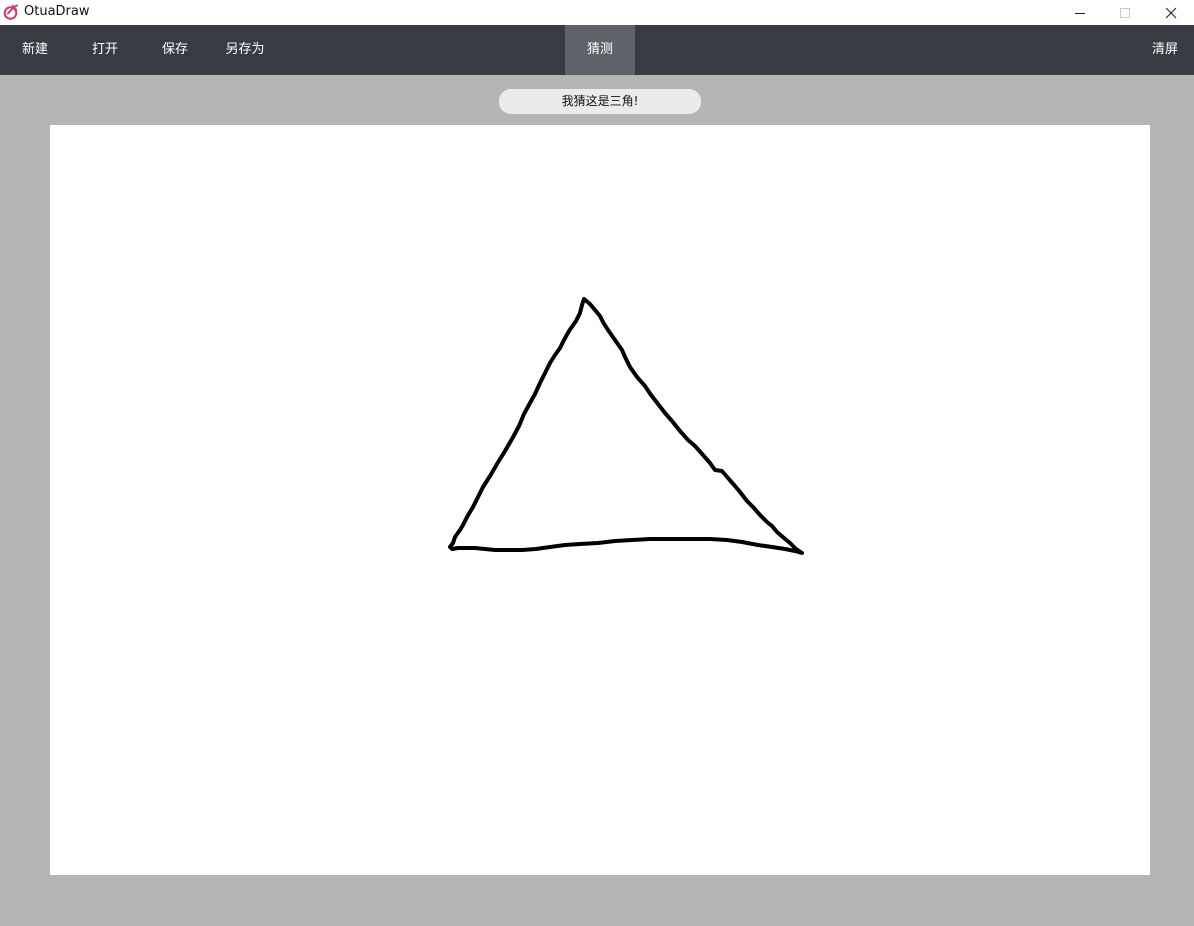  I want to click on close-button, so click(1170, 12).